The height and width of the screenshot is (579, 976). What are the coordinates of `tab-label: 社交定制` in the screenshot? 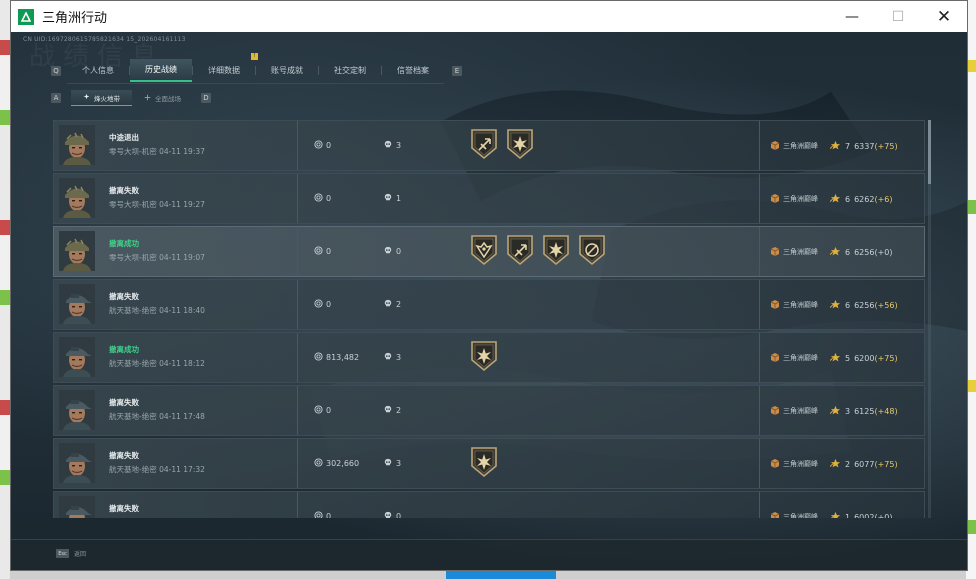 It's located at (350, 70).